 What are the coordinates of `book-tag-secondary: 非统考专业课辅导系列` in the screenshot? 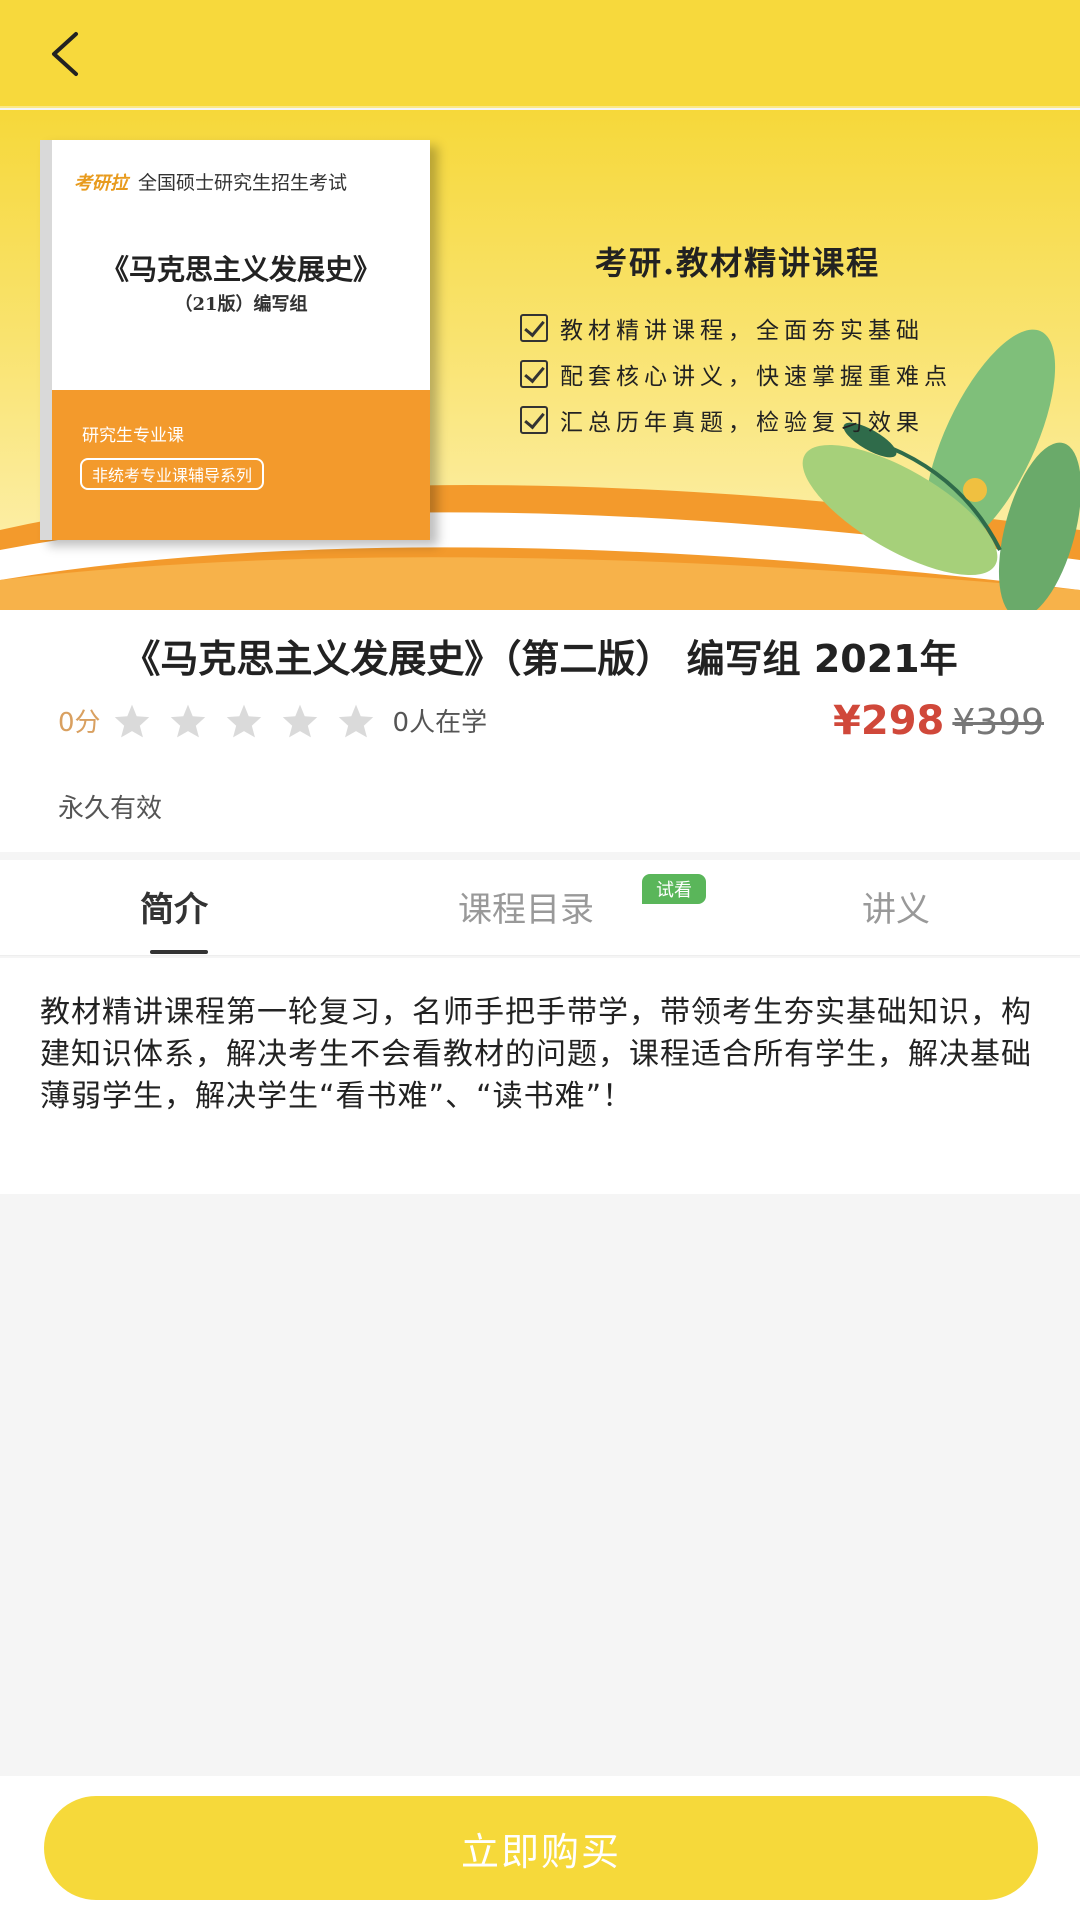 It's located at (172, 474).